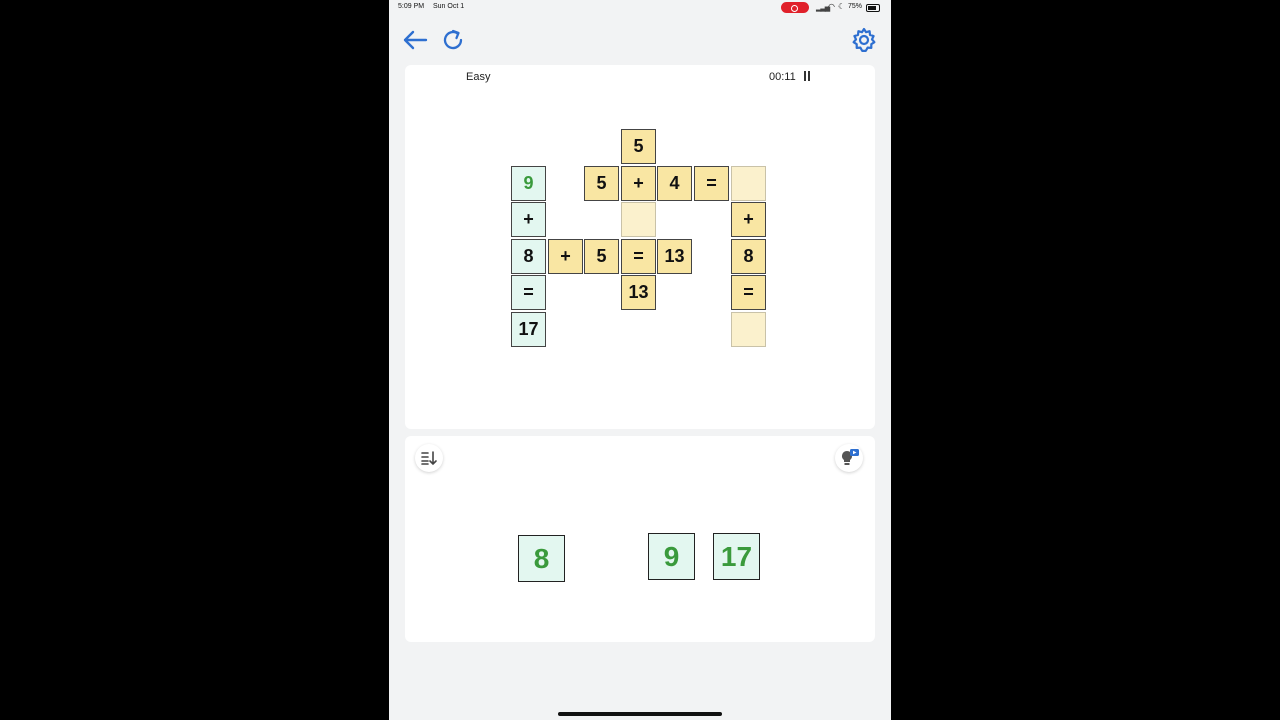 Image resolution: width=1280 pixels, height=720 pixels. I want to click on top-toolbar, so click(640, 40).